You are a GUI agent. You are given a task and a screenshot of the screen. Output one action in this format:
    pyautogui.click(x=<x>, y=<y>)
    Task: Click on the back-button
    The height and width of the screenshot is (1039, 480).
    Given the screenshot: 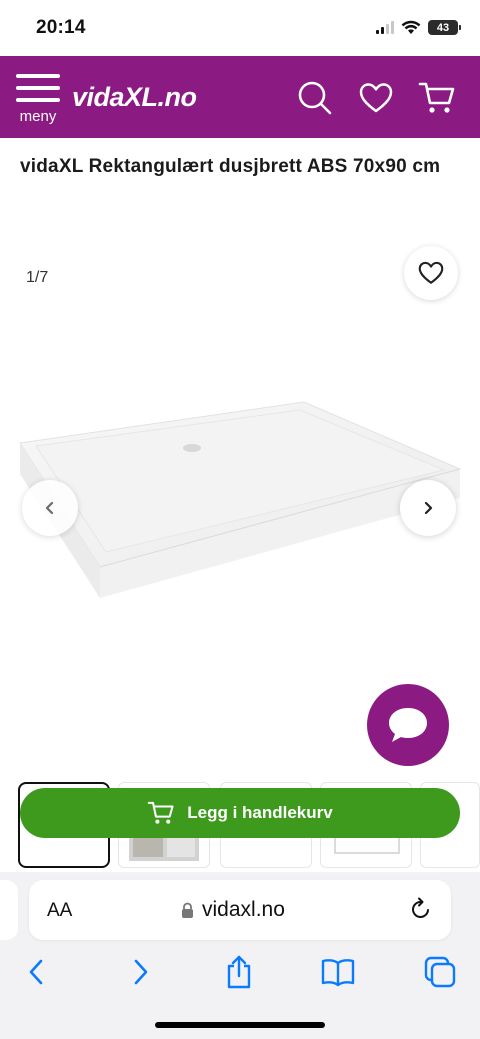 What is the action you would take?
    pyautogui.click(x=37, y=972)
    